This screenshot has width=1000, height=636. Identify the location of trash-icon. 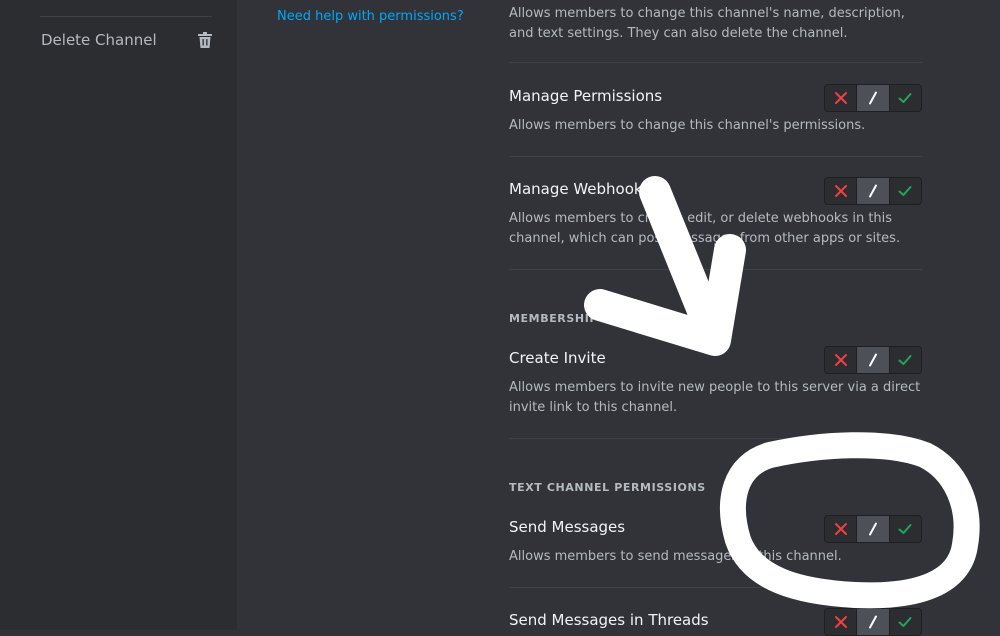
(205, 40).